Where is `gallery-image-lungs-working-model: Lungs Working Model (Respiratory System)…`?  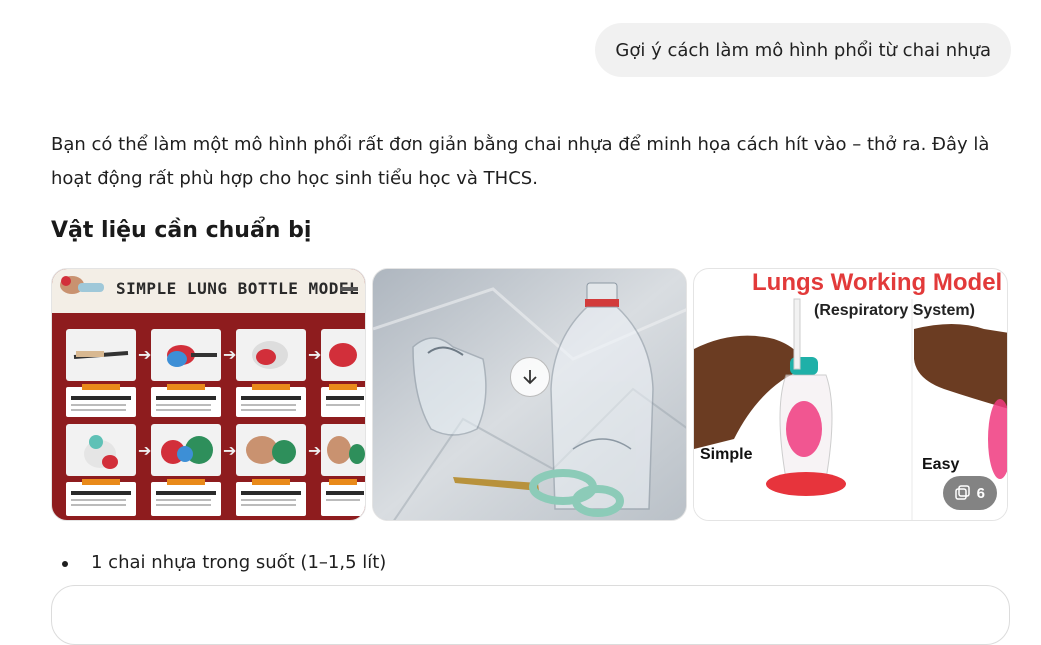 gallery-image-lungs-working-model: Lungs Working Model (Respiratory System)… is located at coordinates (850, 394).